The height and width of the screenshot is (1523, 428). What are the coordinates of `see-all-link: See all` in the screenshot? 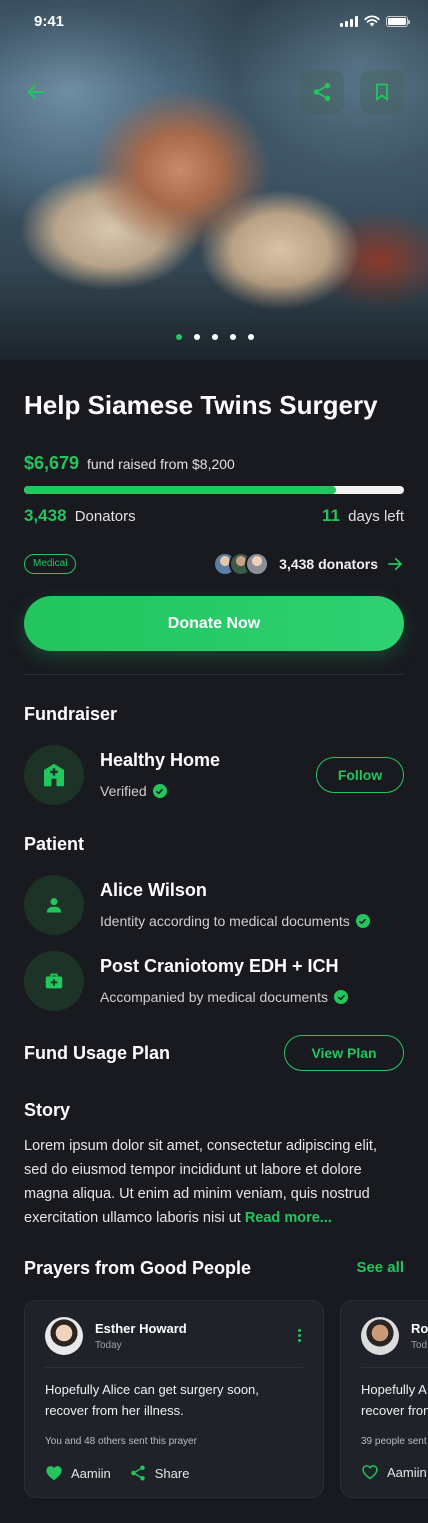 It's located at (380, 1267).